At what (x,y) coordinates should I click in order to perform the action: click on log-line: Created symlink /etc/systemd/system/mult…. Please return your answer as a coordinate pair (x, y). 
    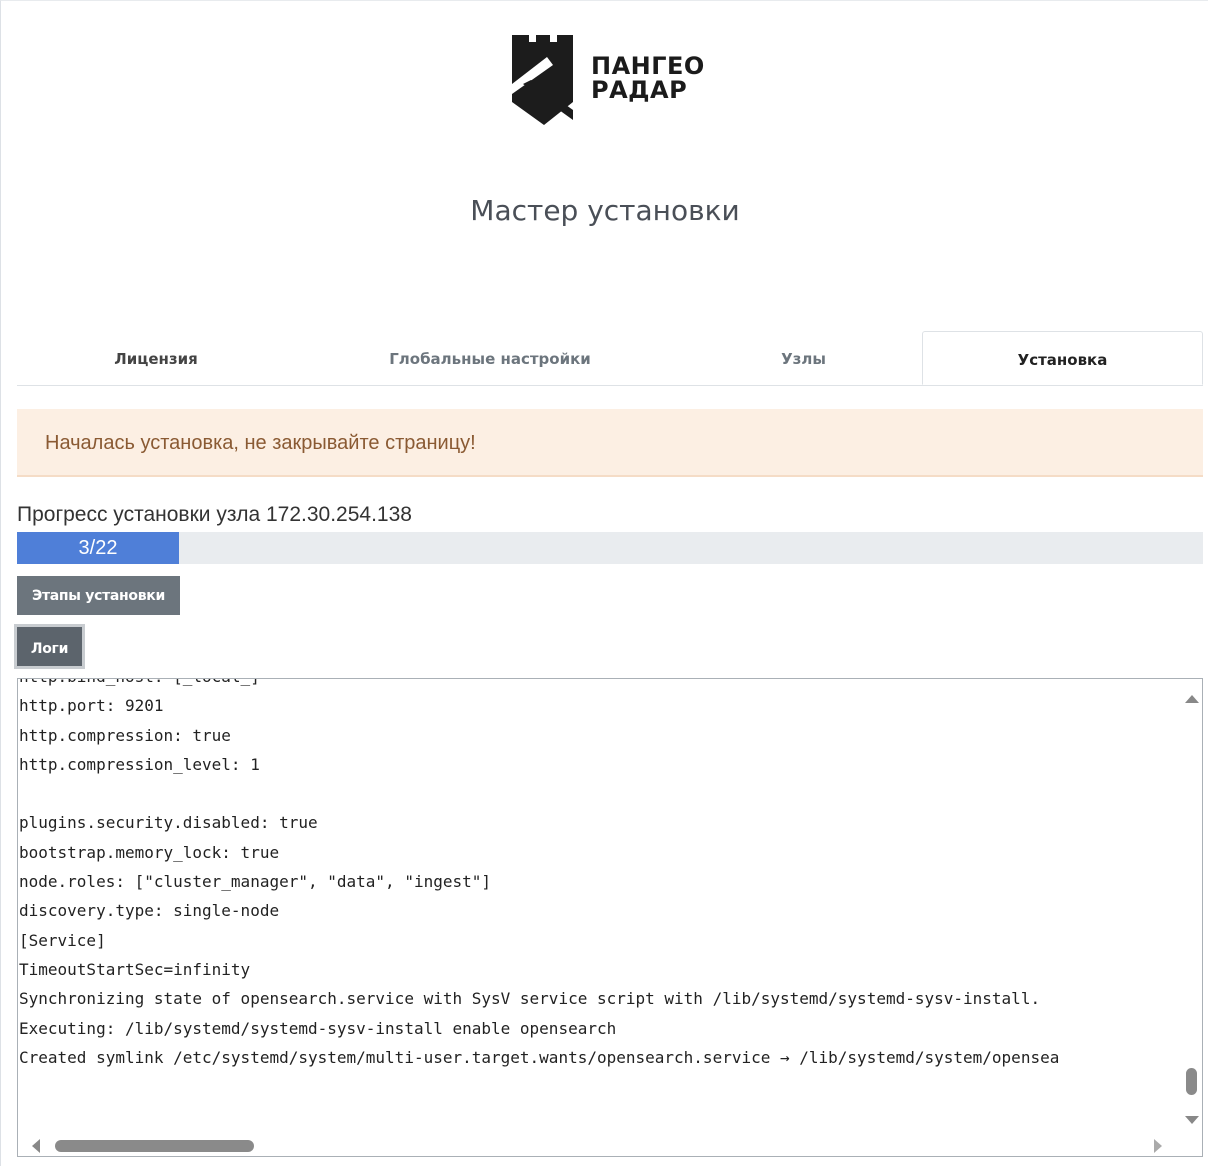
    Looking at the image, I should click on (539, 1057).